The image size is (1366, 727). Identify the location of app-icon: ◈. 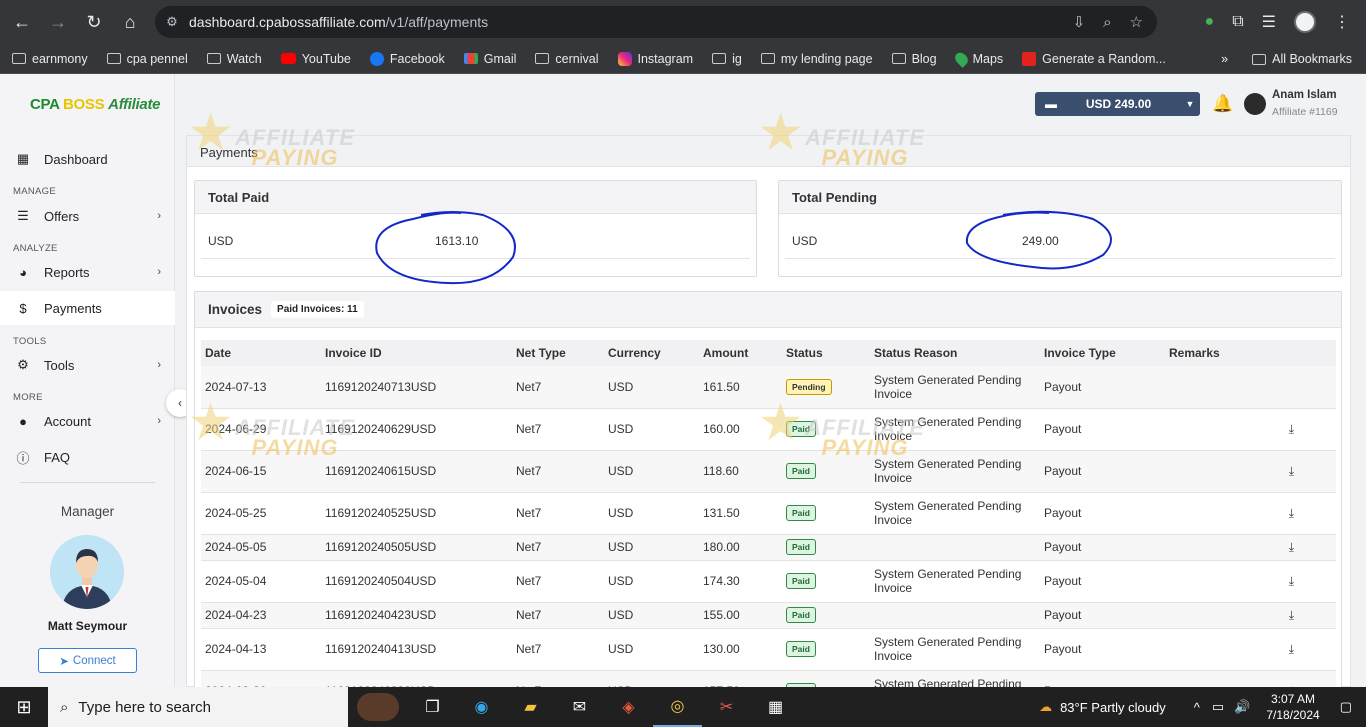
(628, 707).